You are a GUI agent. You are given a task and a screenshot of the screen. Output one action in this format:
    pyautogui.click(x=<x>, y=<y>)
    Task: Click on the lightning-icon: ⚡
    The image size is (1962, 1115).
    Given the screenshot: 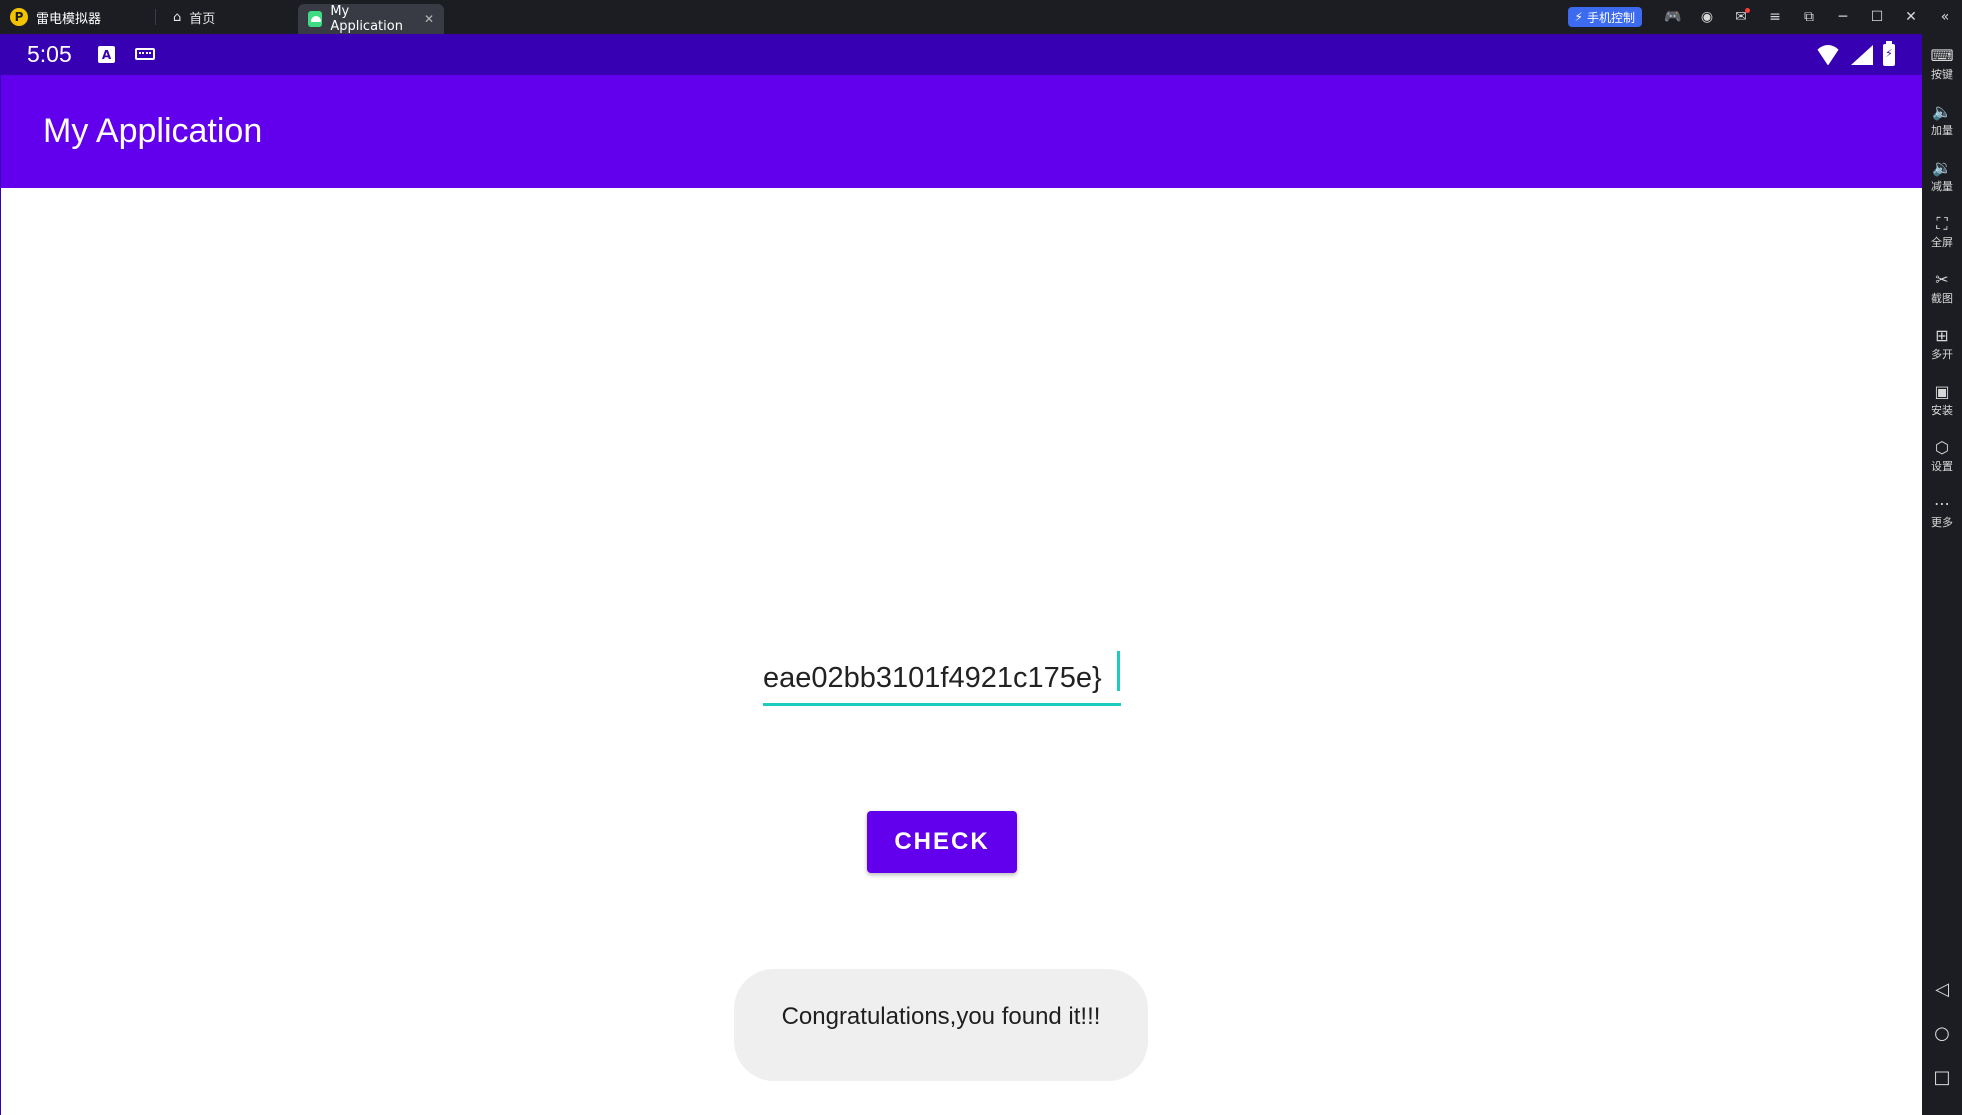 What is the action you would take?
    pyautogui.click(x=1578, y=17)
    